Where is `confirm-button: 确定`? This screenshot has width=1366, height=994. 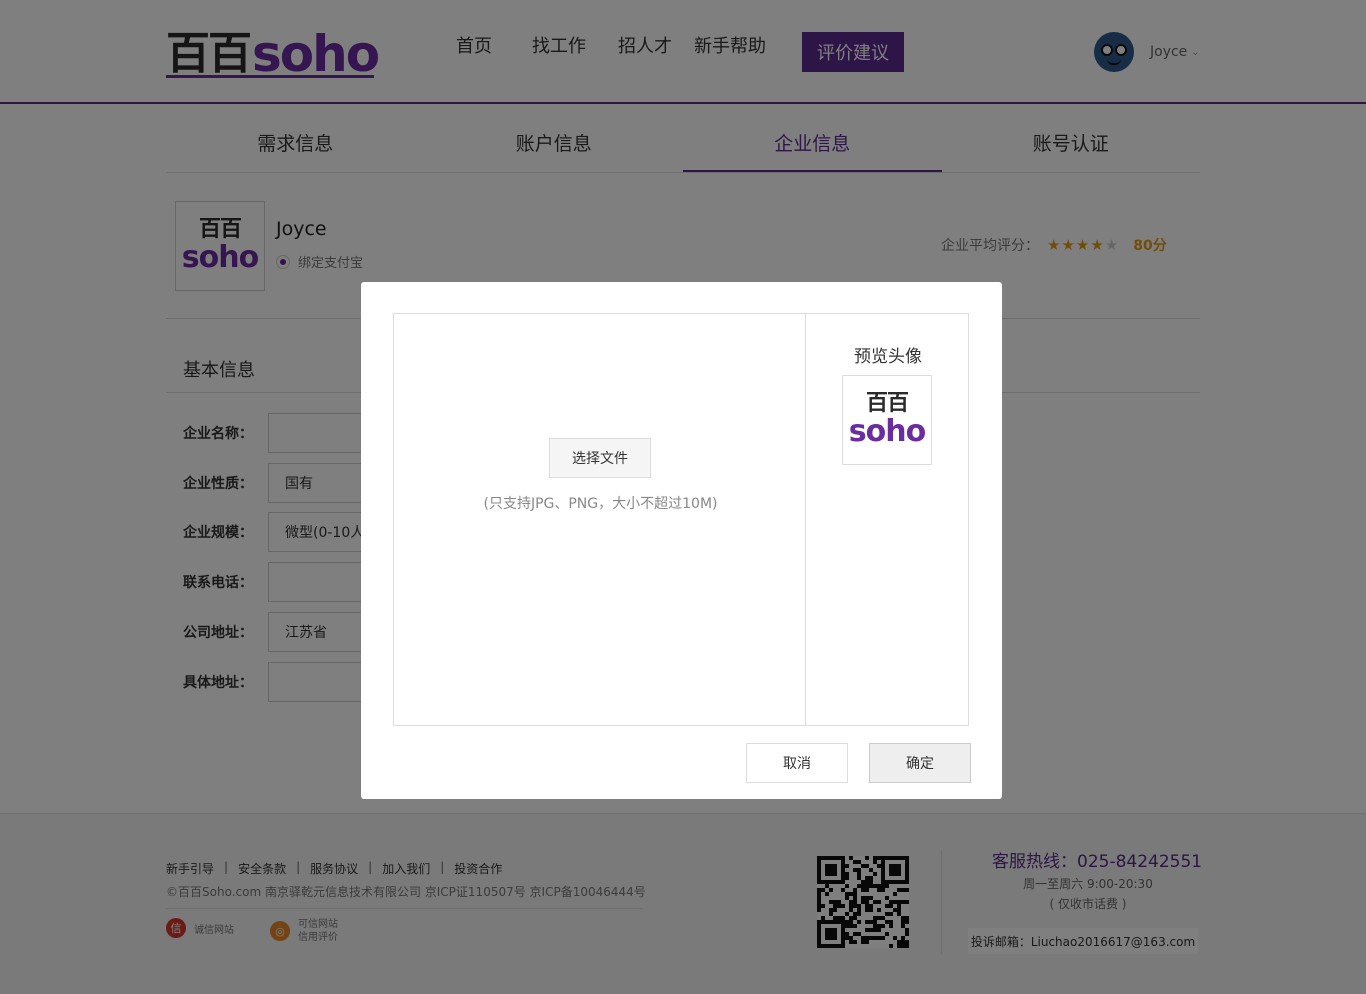
confirm-button: 确定 is located at coordinates (920, 763).